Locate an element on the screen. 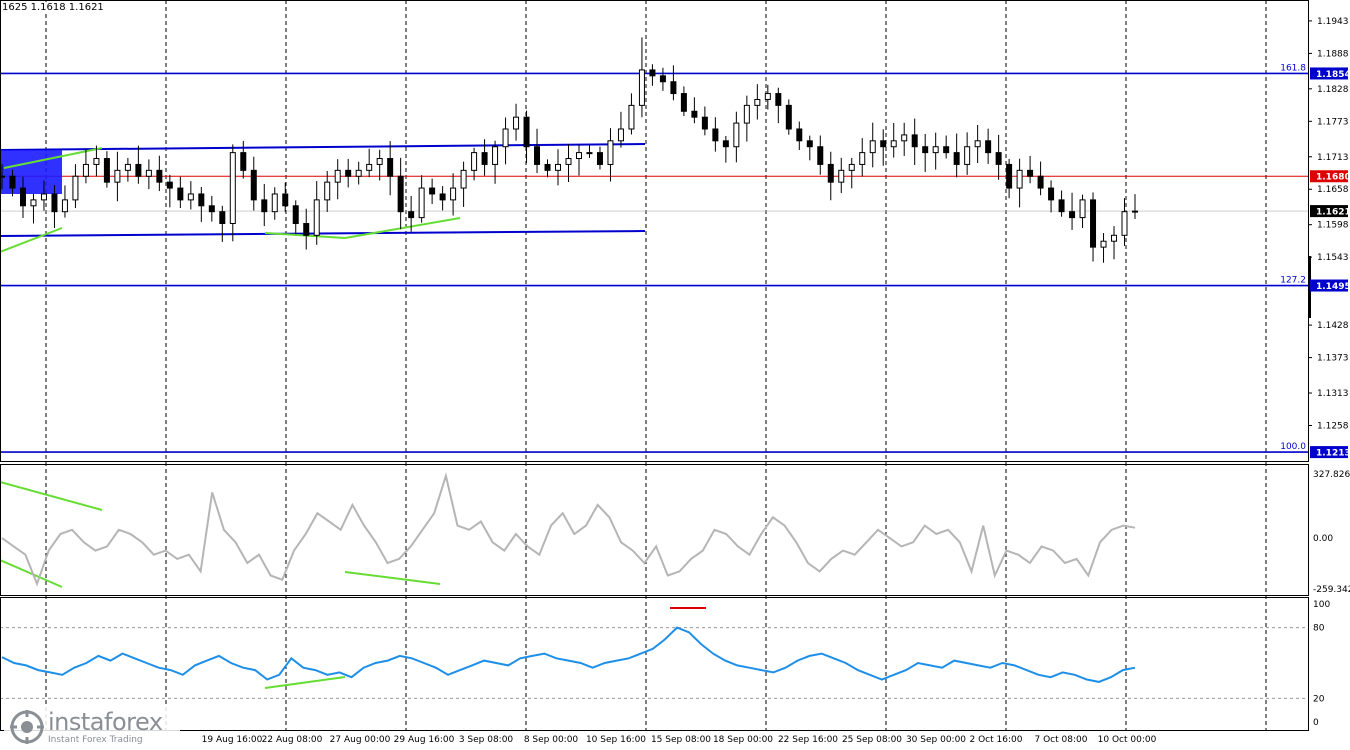  level-tag-label-3: 1.1495 is located at coordinates (1333, 287).